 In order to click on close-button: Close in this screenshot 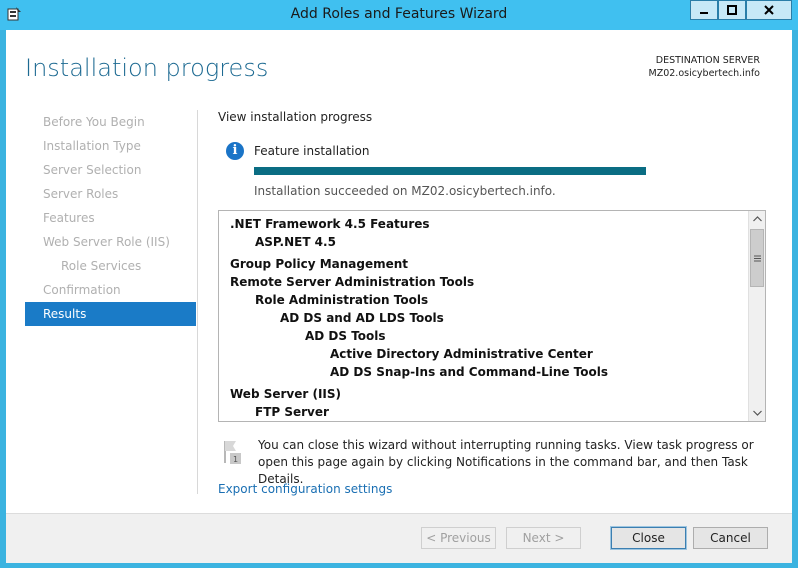, I will do `click(648, 538)`.